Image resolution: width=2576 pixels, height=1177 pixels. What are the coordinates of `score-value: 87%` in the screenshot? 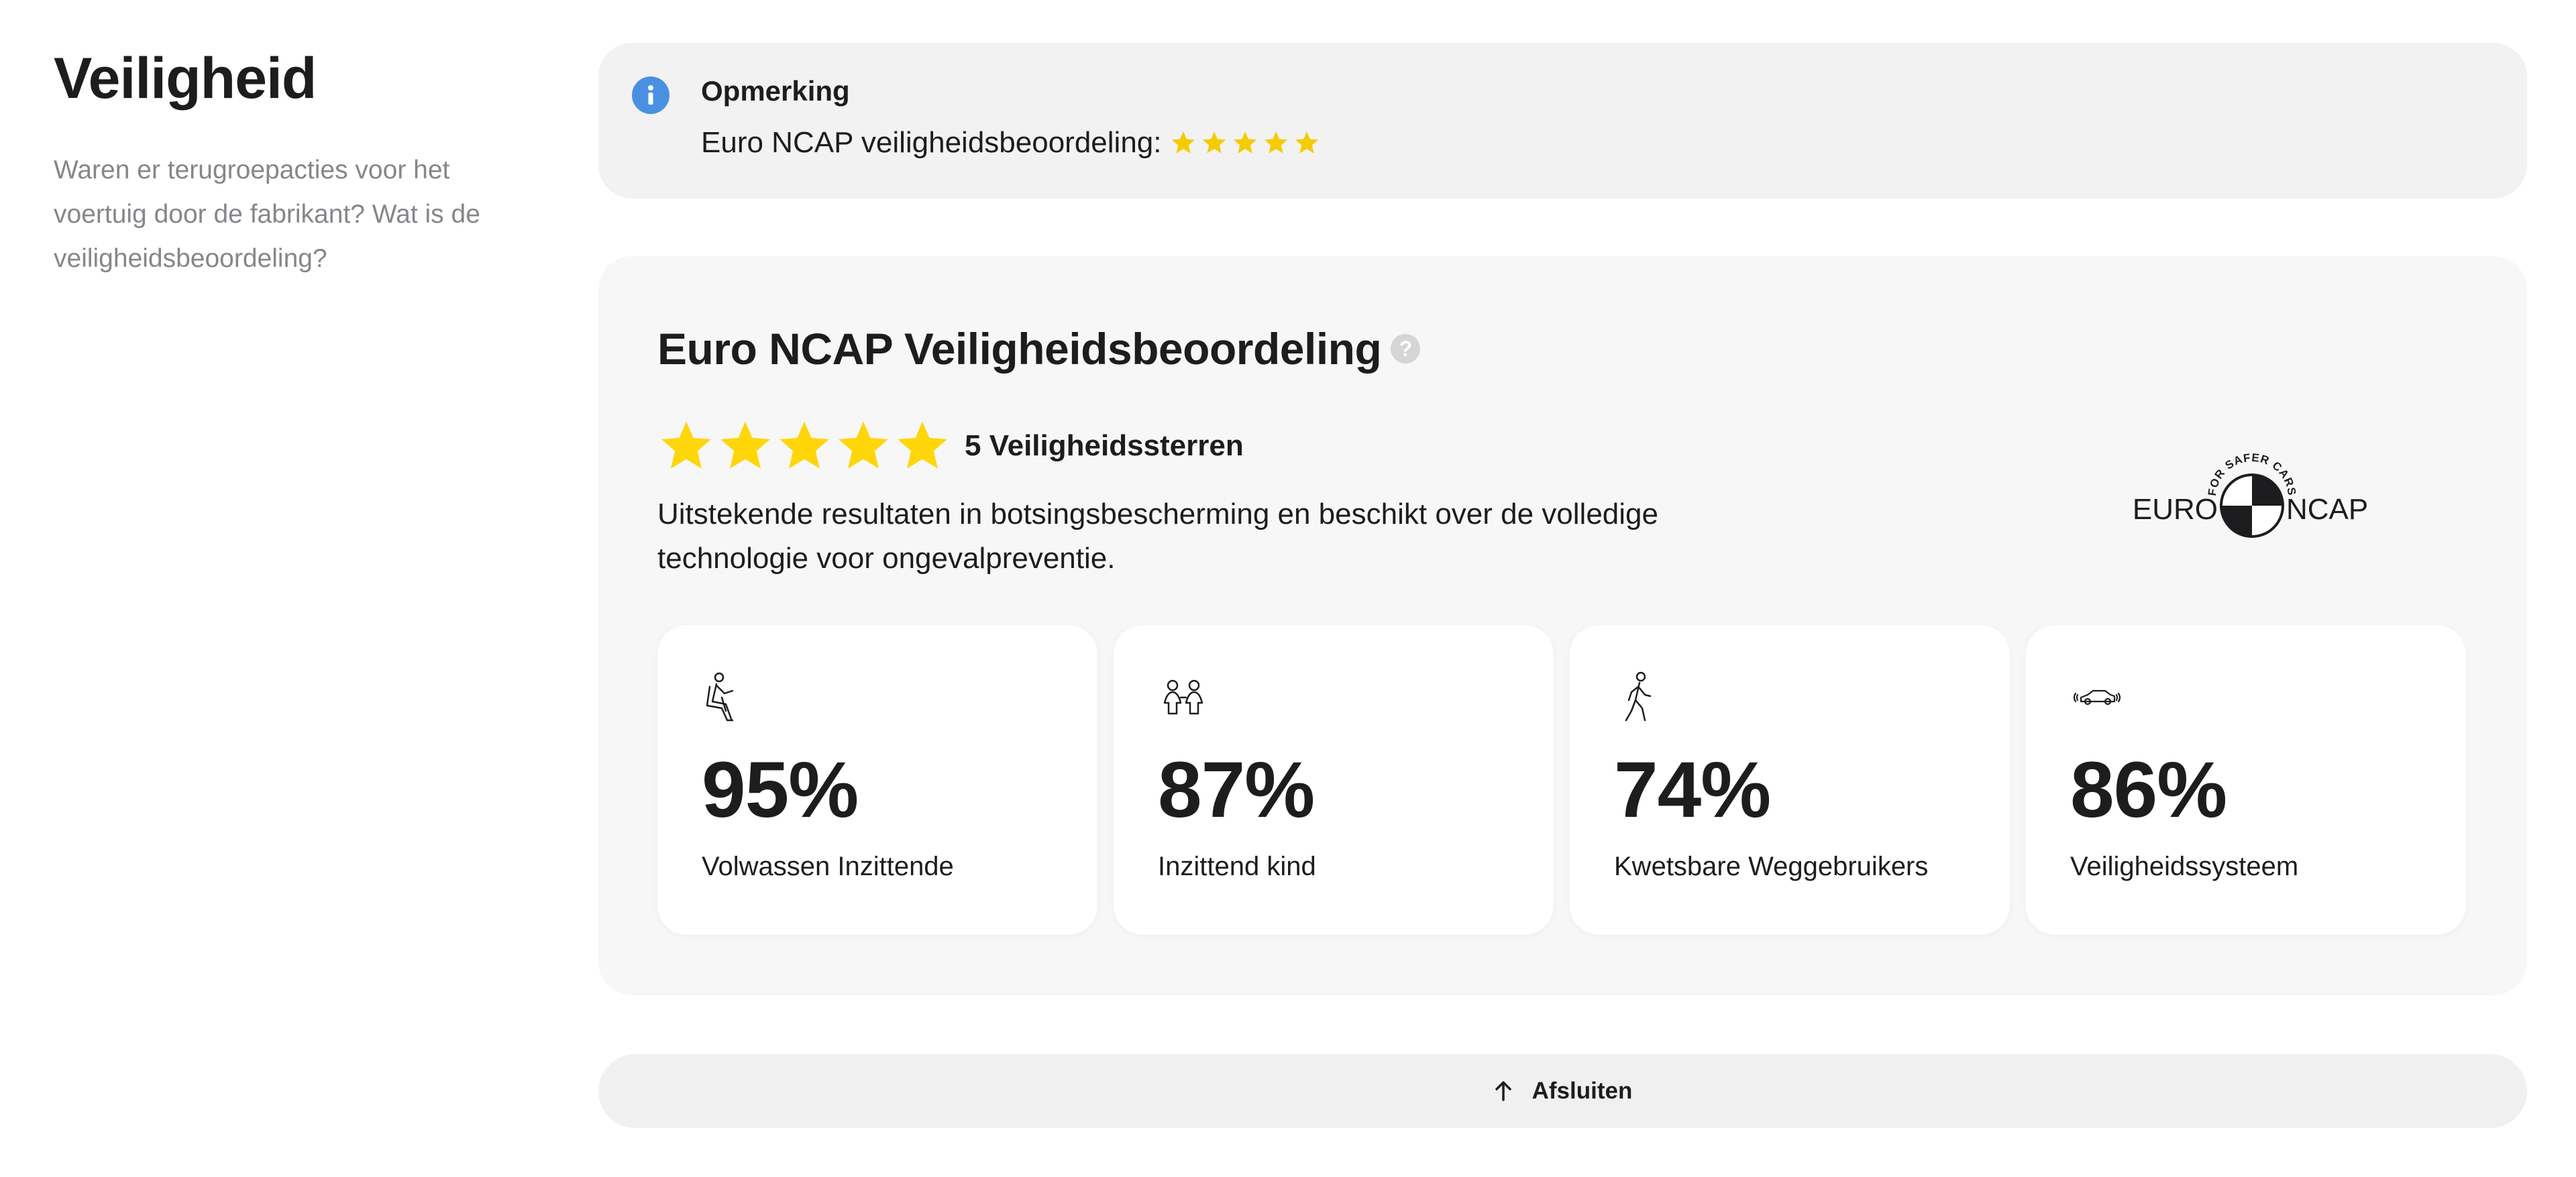 It's located at (1236, 790).